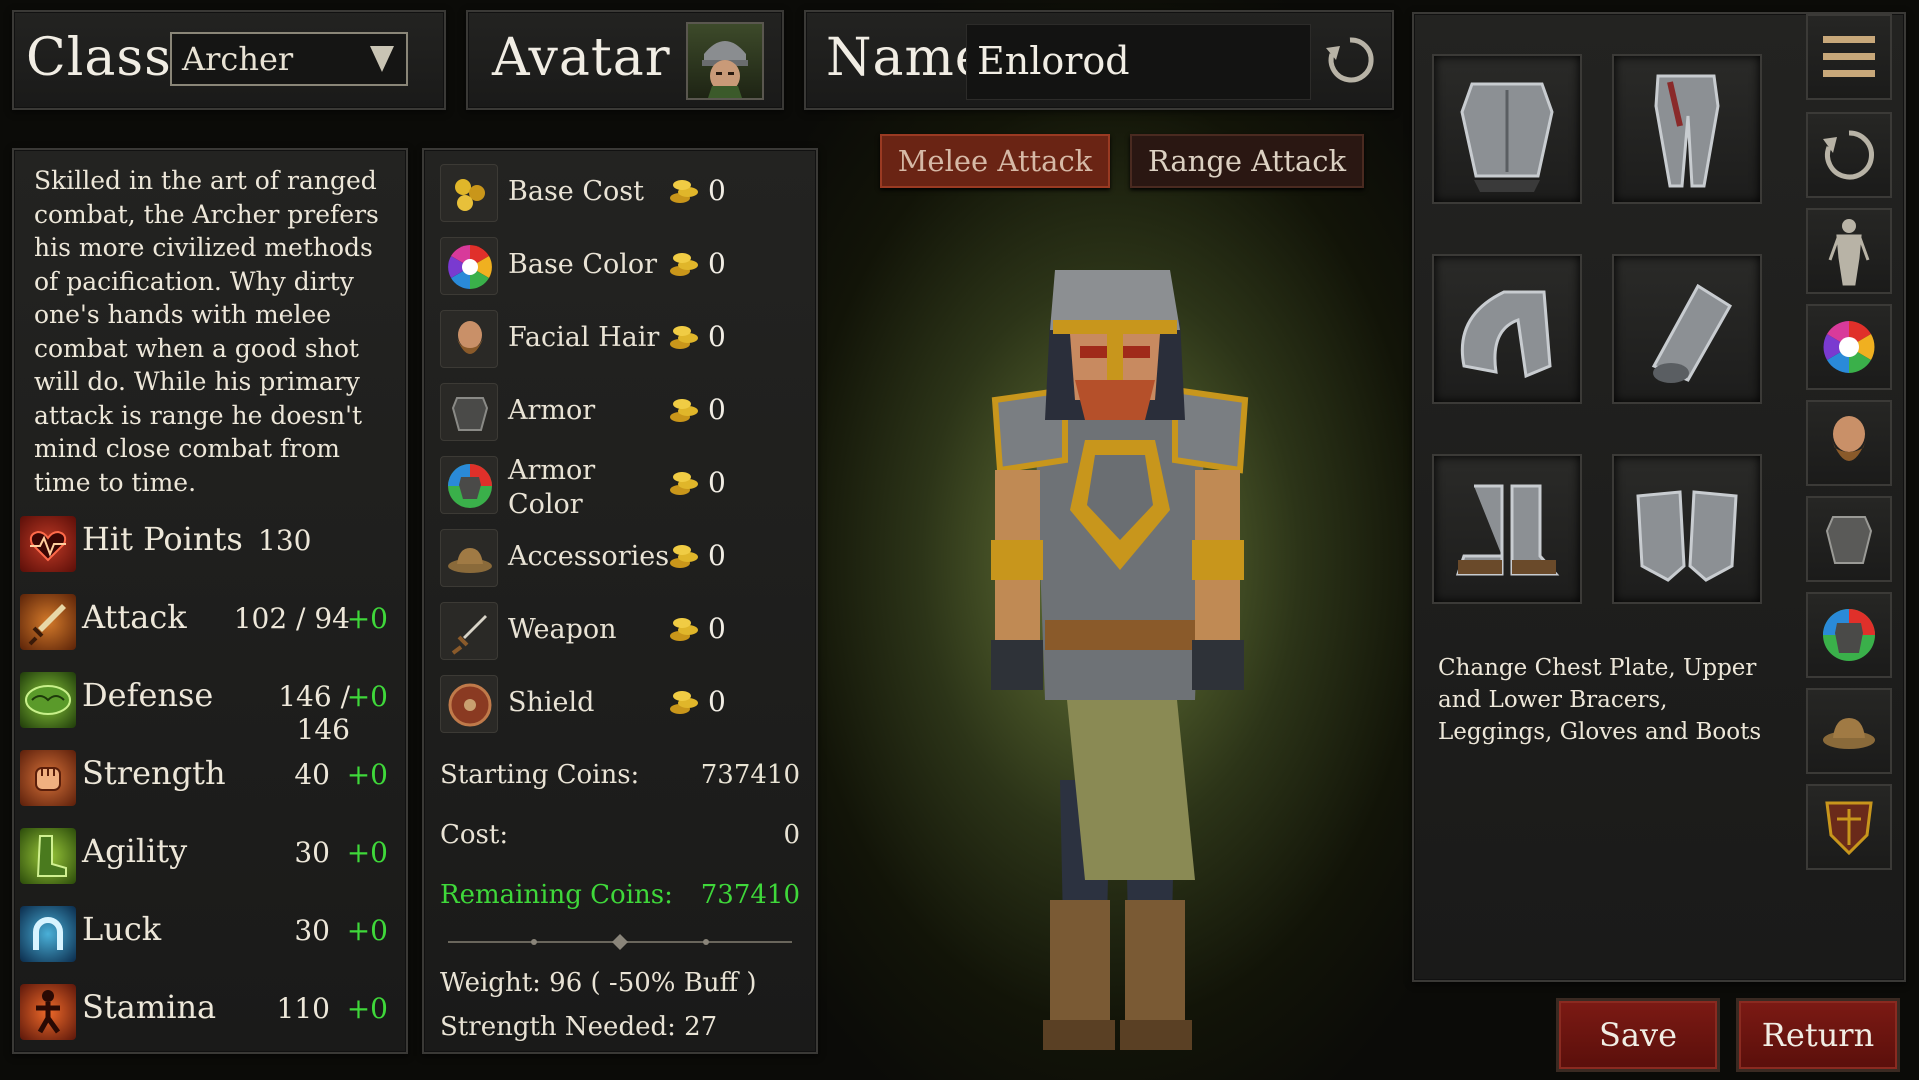 Image resolution: width=1919 pixels, height=1080 pixels. What do you see at coordinates (99, 58) in the screenshot?
I see `class-label: Class` at bounding box center [99, 58].